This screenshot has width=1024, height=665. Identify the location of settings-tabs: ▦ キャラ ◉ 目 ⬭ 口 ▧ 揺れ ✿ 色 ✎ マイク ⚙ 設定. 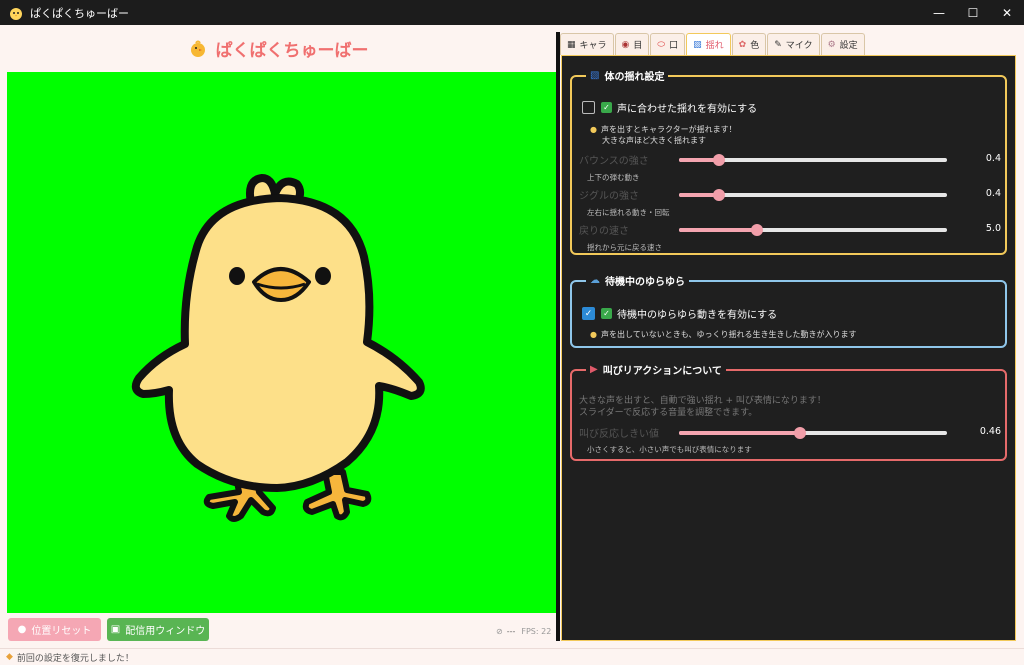
(713, 44).